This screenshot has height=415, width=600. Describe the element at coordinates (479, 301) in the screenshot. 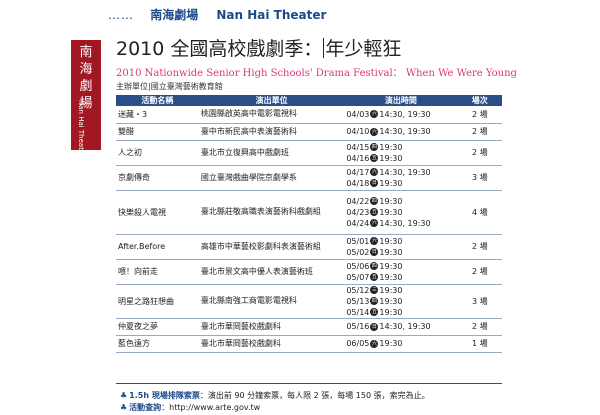

I see `cell-count: 3 場` at that location.